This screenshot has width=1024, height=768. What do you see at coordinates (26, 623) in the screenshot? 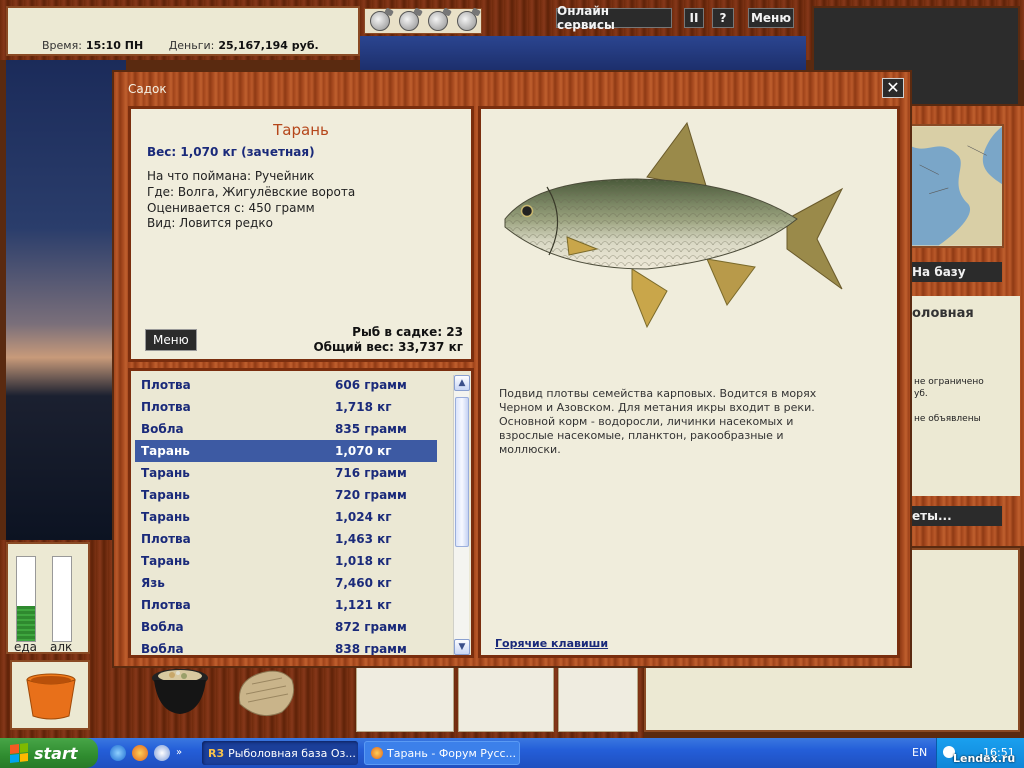
I see `food-meter-fill` at bounding box center [26, 623].